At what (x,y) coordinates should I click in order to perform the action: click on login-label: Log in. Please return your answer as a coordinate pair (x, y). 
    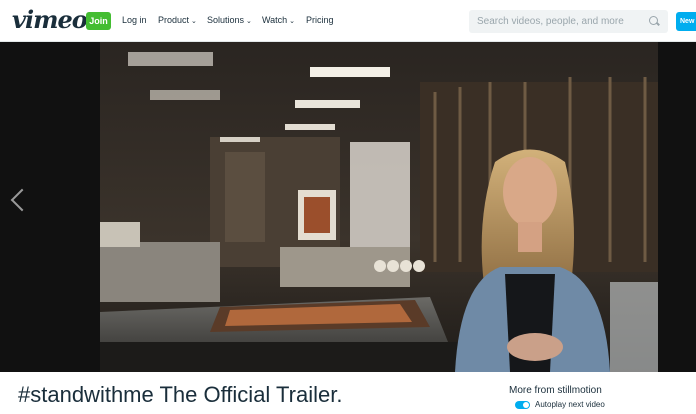
    Looking at the image, I should click on (134, 20).